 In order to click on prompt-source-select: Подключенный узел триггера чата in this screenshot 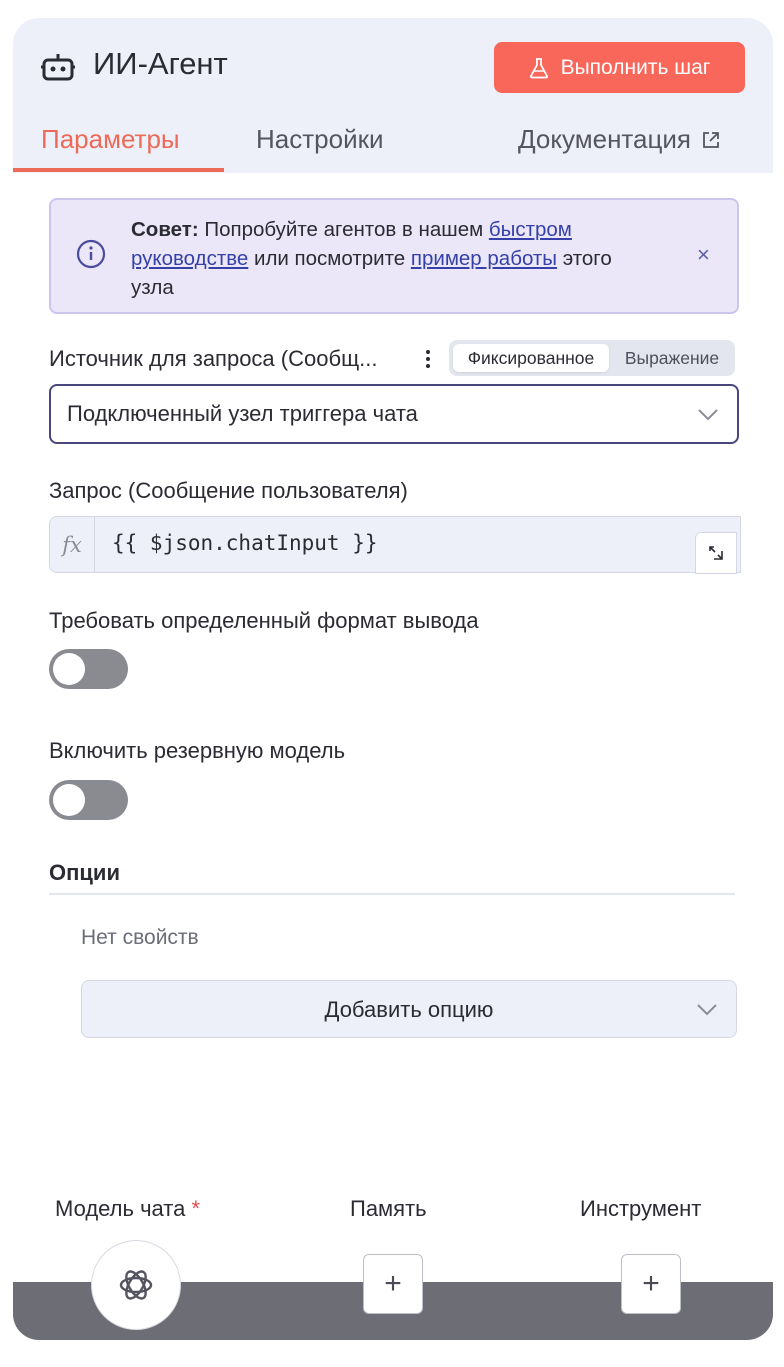, I will do `click(394, 414)`.